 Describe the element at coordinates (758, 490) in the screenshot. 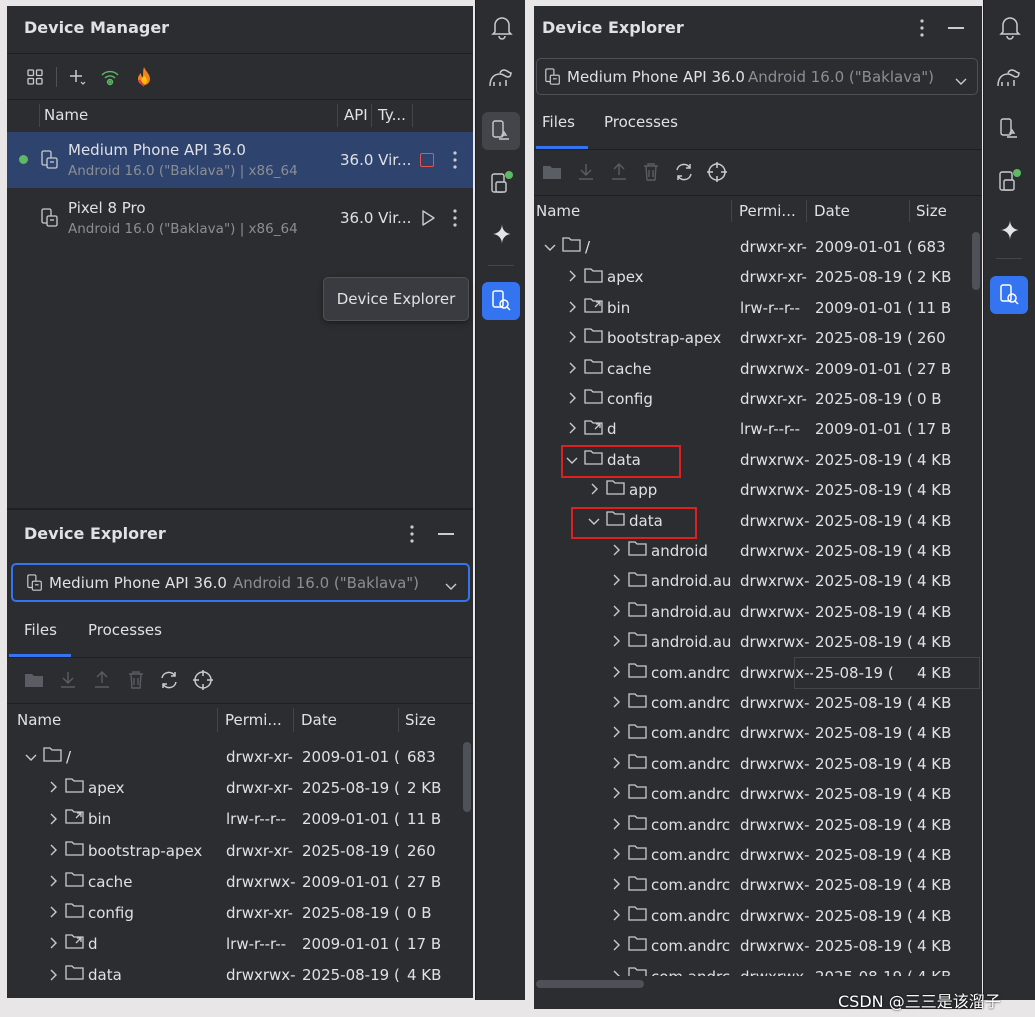

I see `file-row: app drwxrwx- 2025-08-19 (4 KB` at that location.